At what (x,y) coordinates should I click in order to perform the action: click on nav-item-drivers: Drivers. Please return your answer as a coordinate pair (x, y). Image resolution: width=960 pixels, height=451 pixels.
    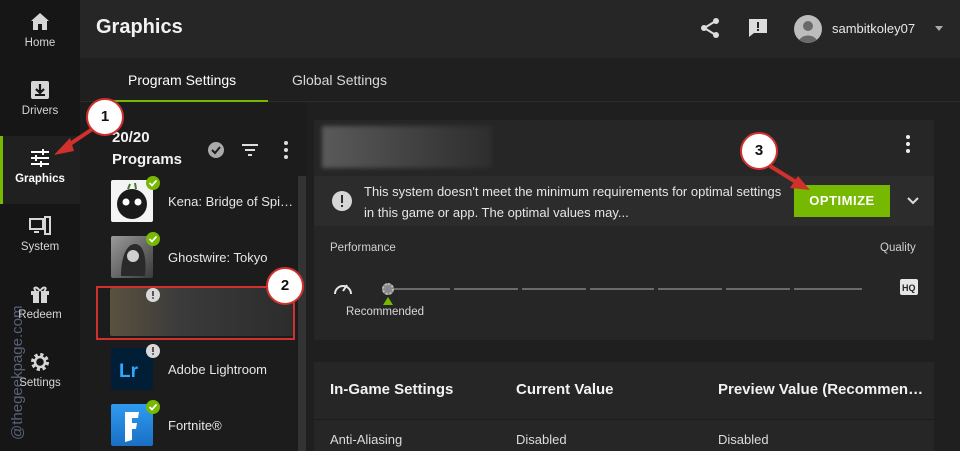
    Looking at the image, I should click on (40, 102).